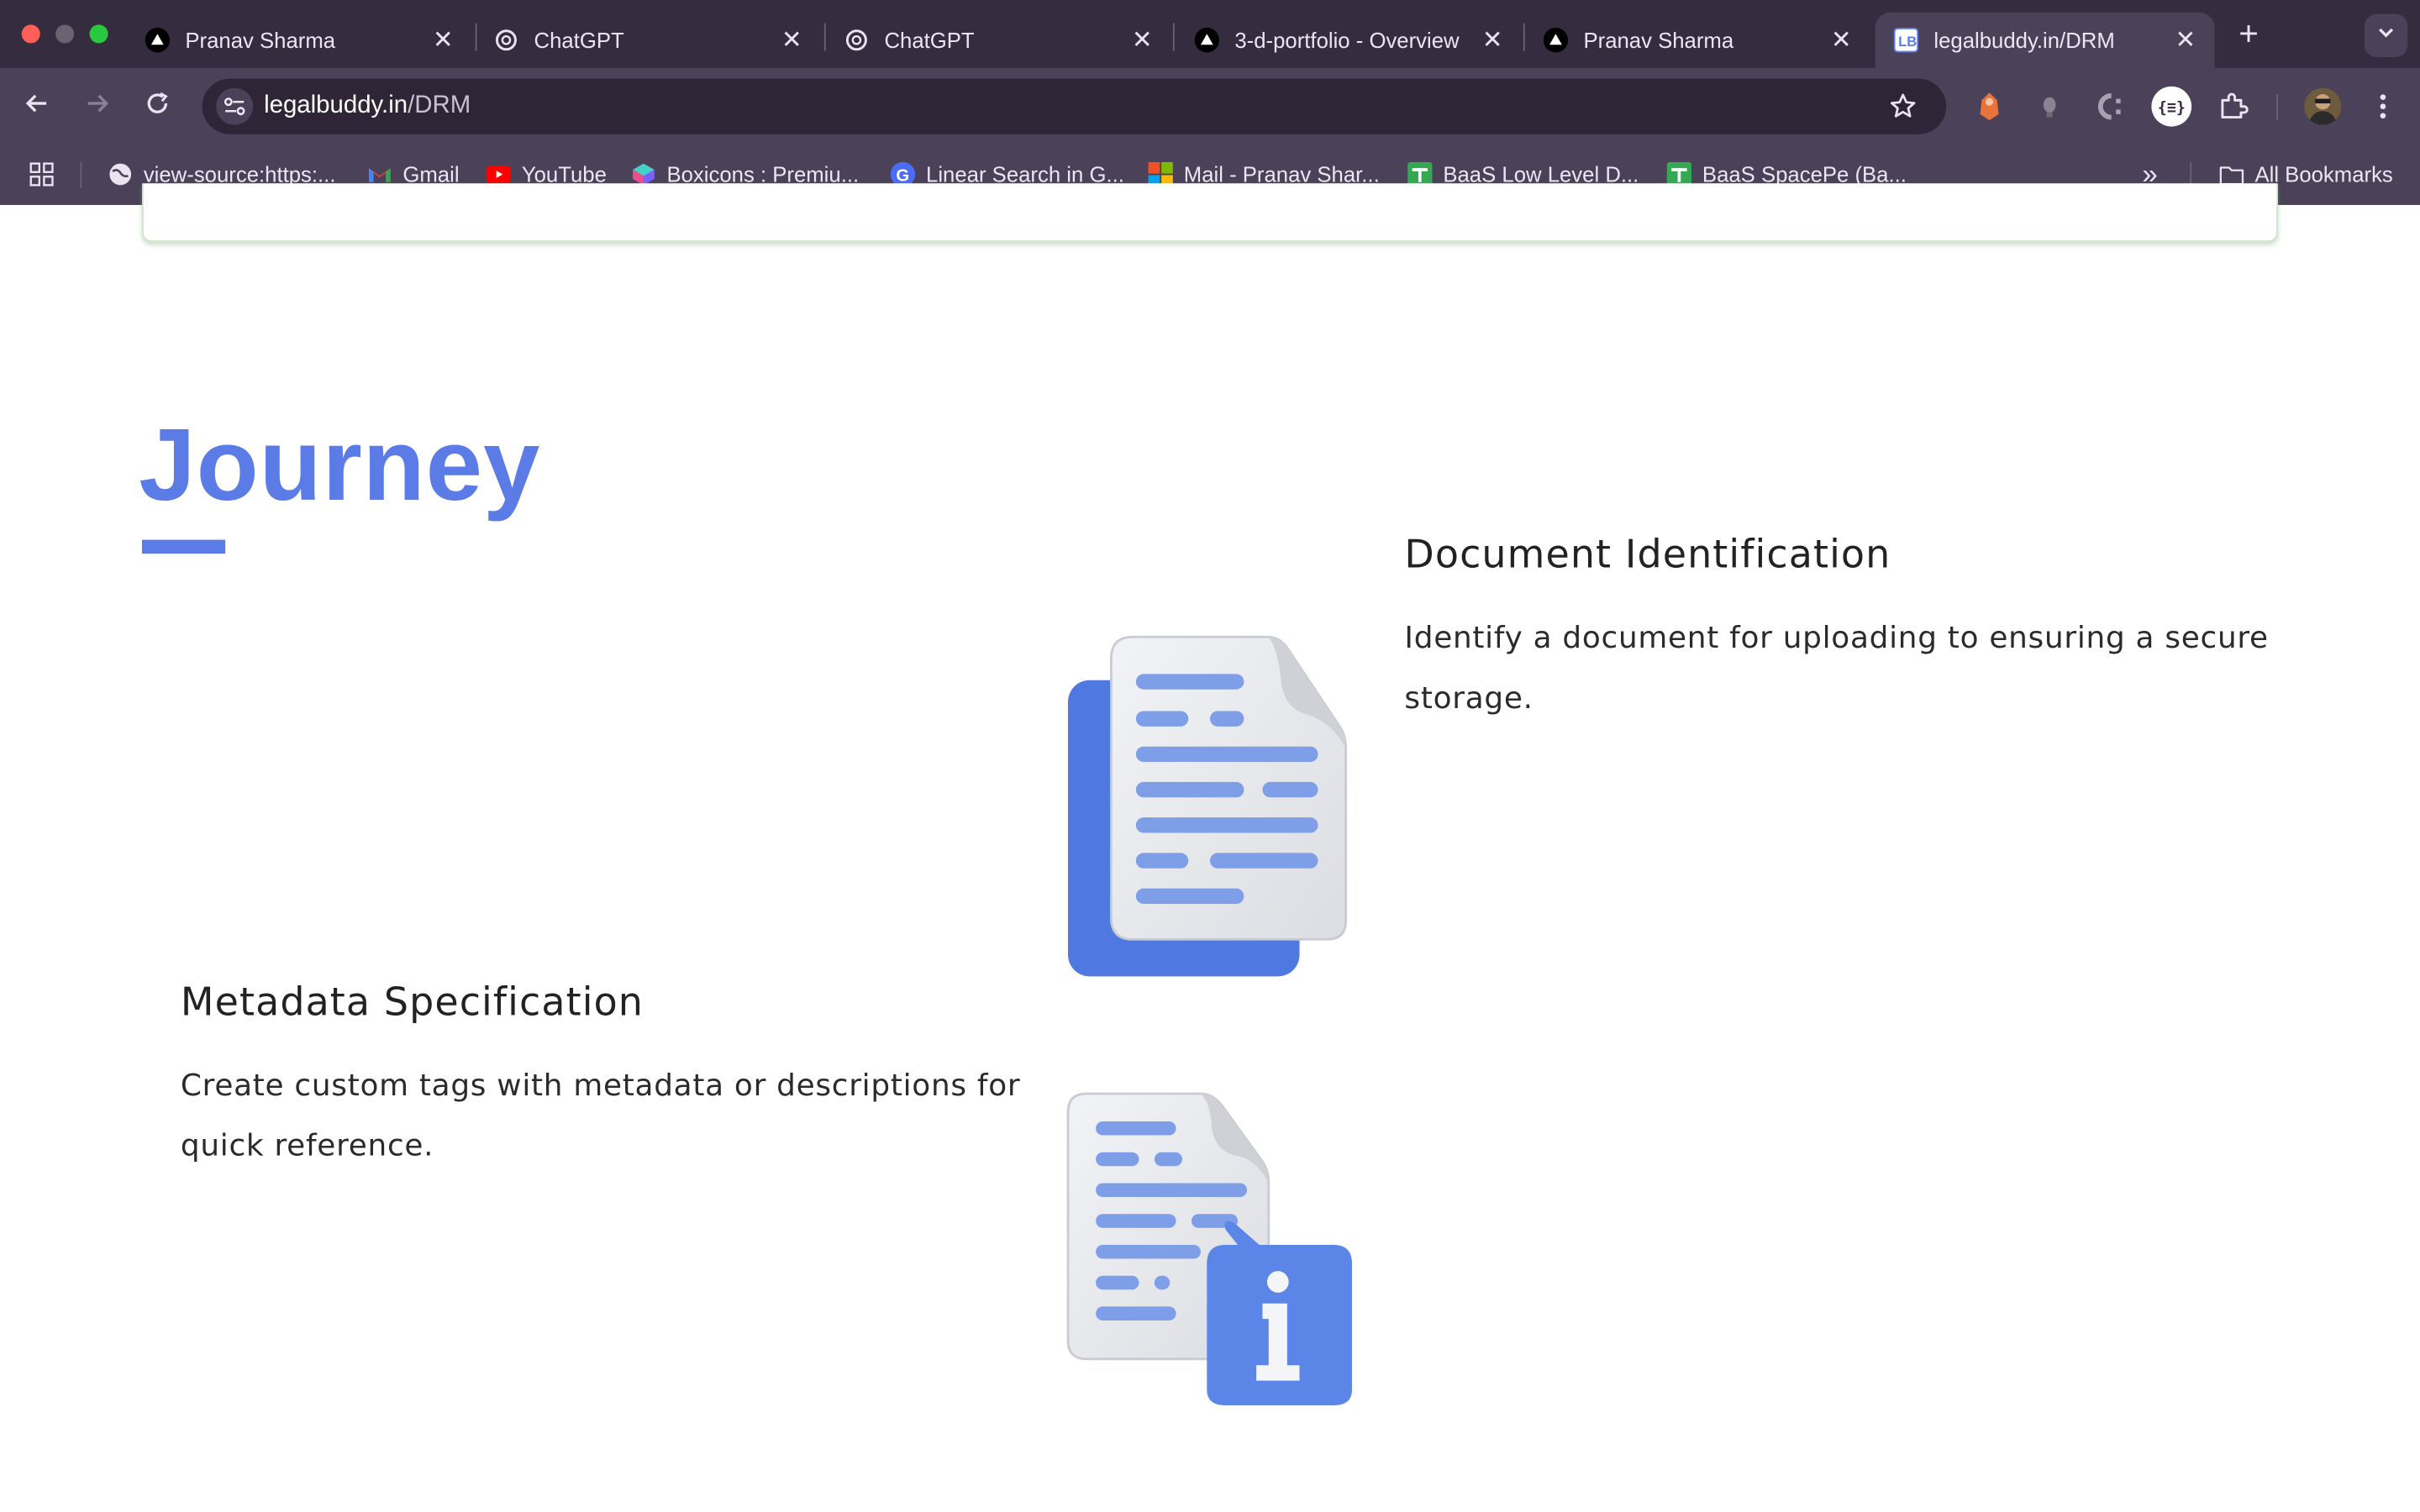 The height and width of the screenshot is (1512, 2420). What do you see at coordinates (648, 40) in the screenshot?
I see `tab-chatgpt-1: ChatGPT ✕` at bounding box center [648, 40].